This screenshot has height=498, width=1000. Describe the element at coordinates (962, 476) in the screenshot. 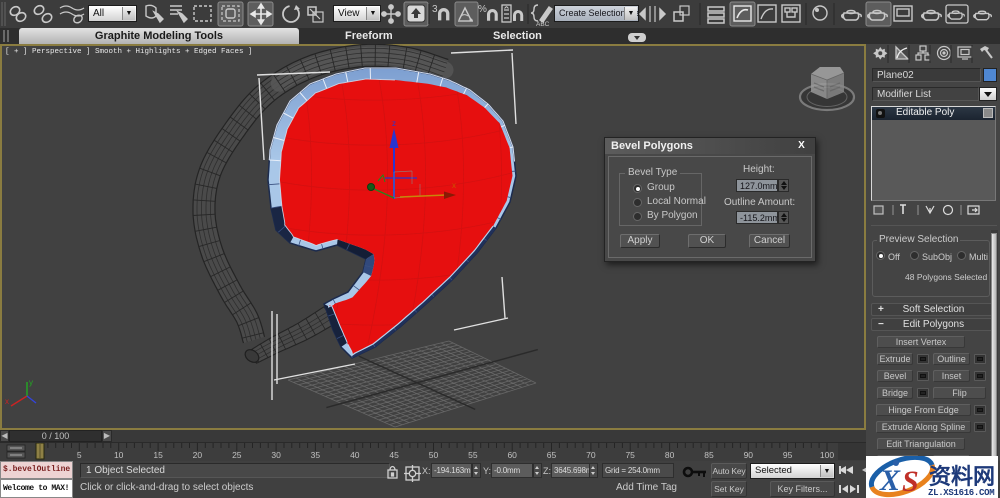

I see `svg-text: 资料网` at that location.